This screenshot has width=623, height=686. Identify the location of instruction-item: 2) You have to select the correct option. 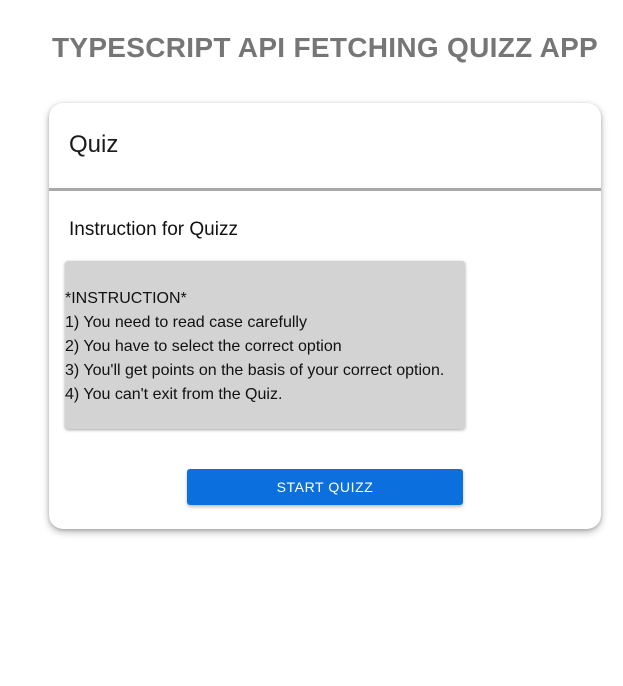
(203, 346).